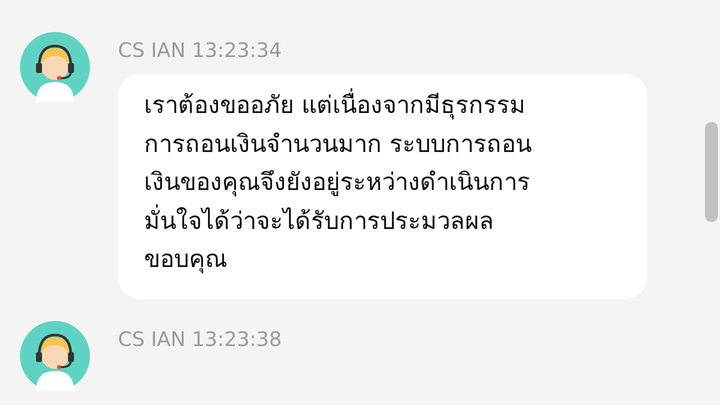  I want to click on sender-name-time: CS IAN 13:23:38, so click(200, 339).